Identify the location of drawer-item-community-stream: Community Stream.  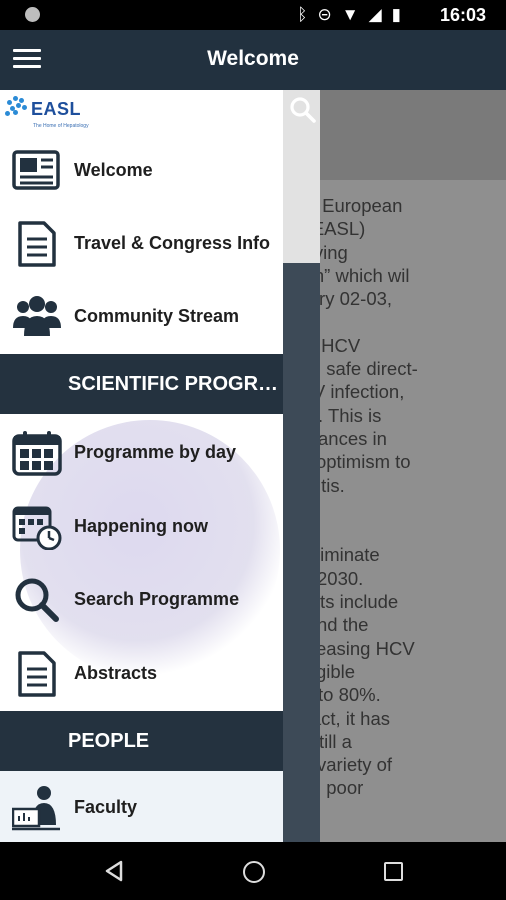
(141, 316).